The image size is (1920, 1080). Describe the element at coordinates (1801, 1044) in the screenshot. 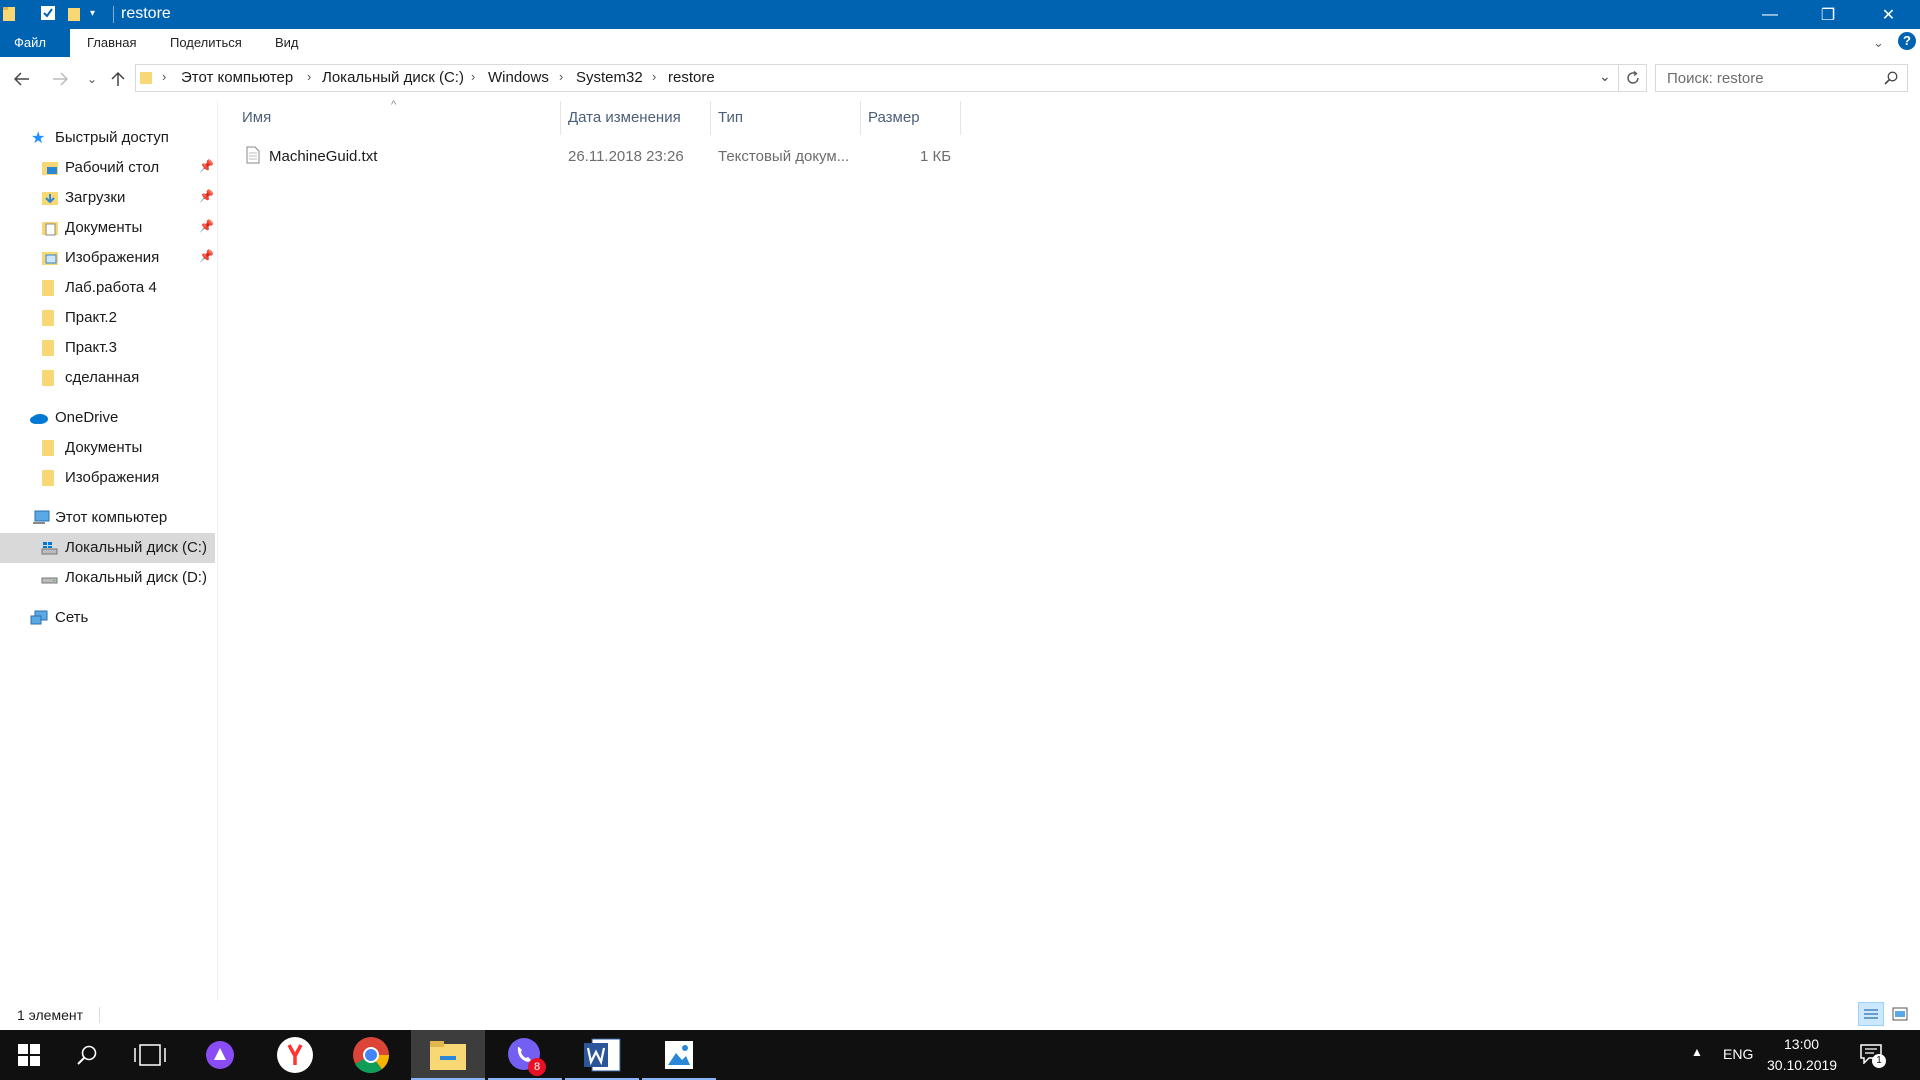

I see `clock-time: 13:00` at that location.